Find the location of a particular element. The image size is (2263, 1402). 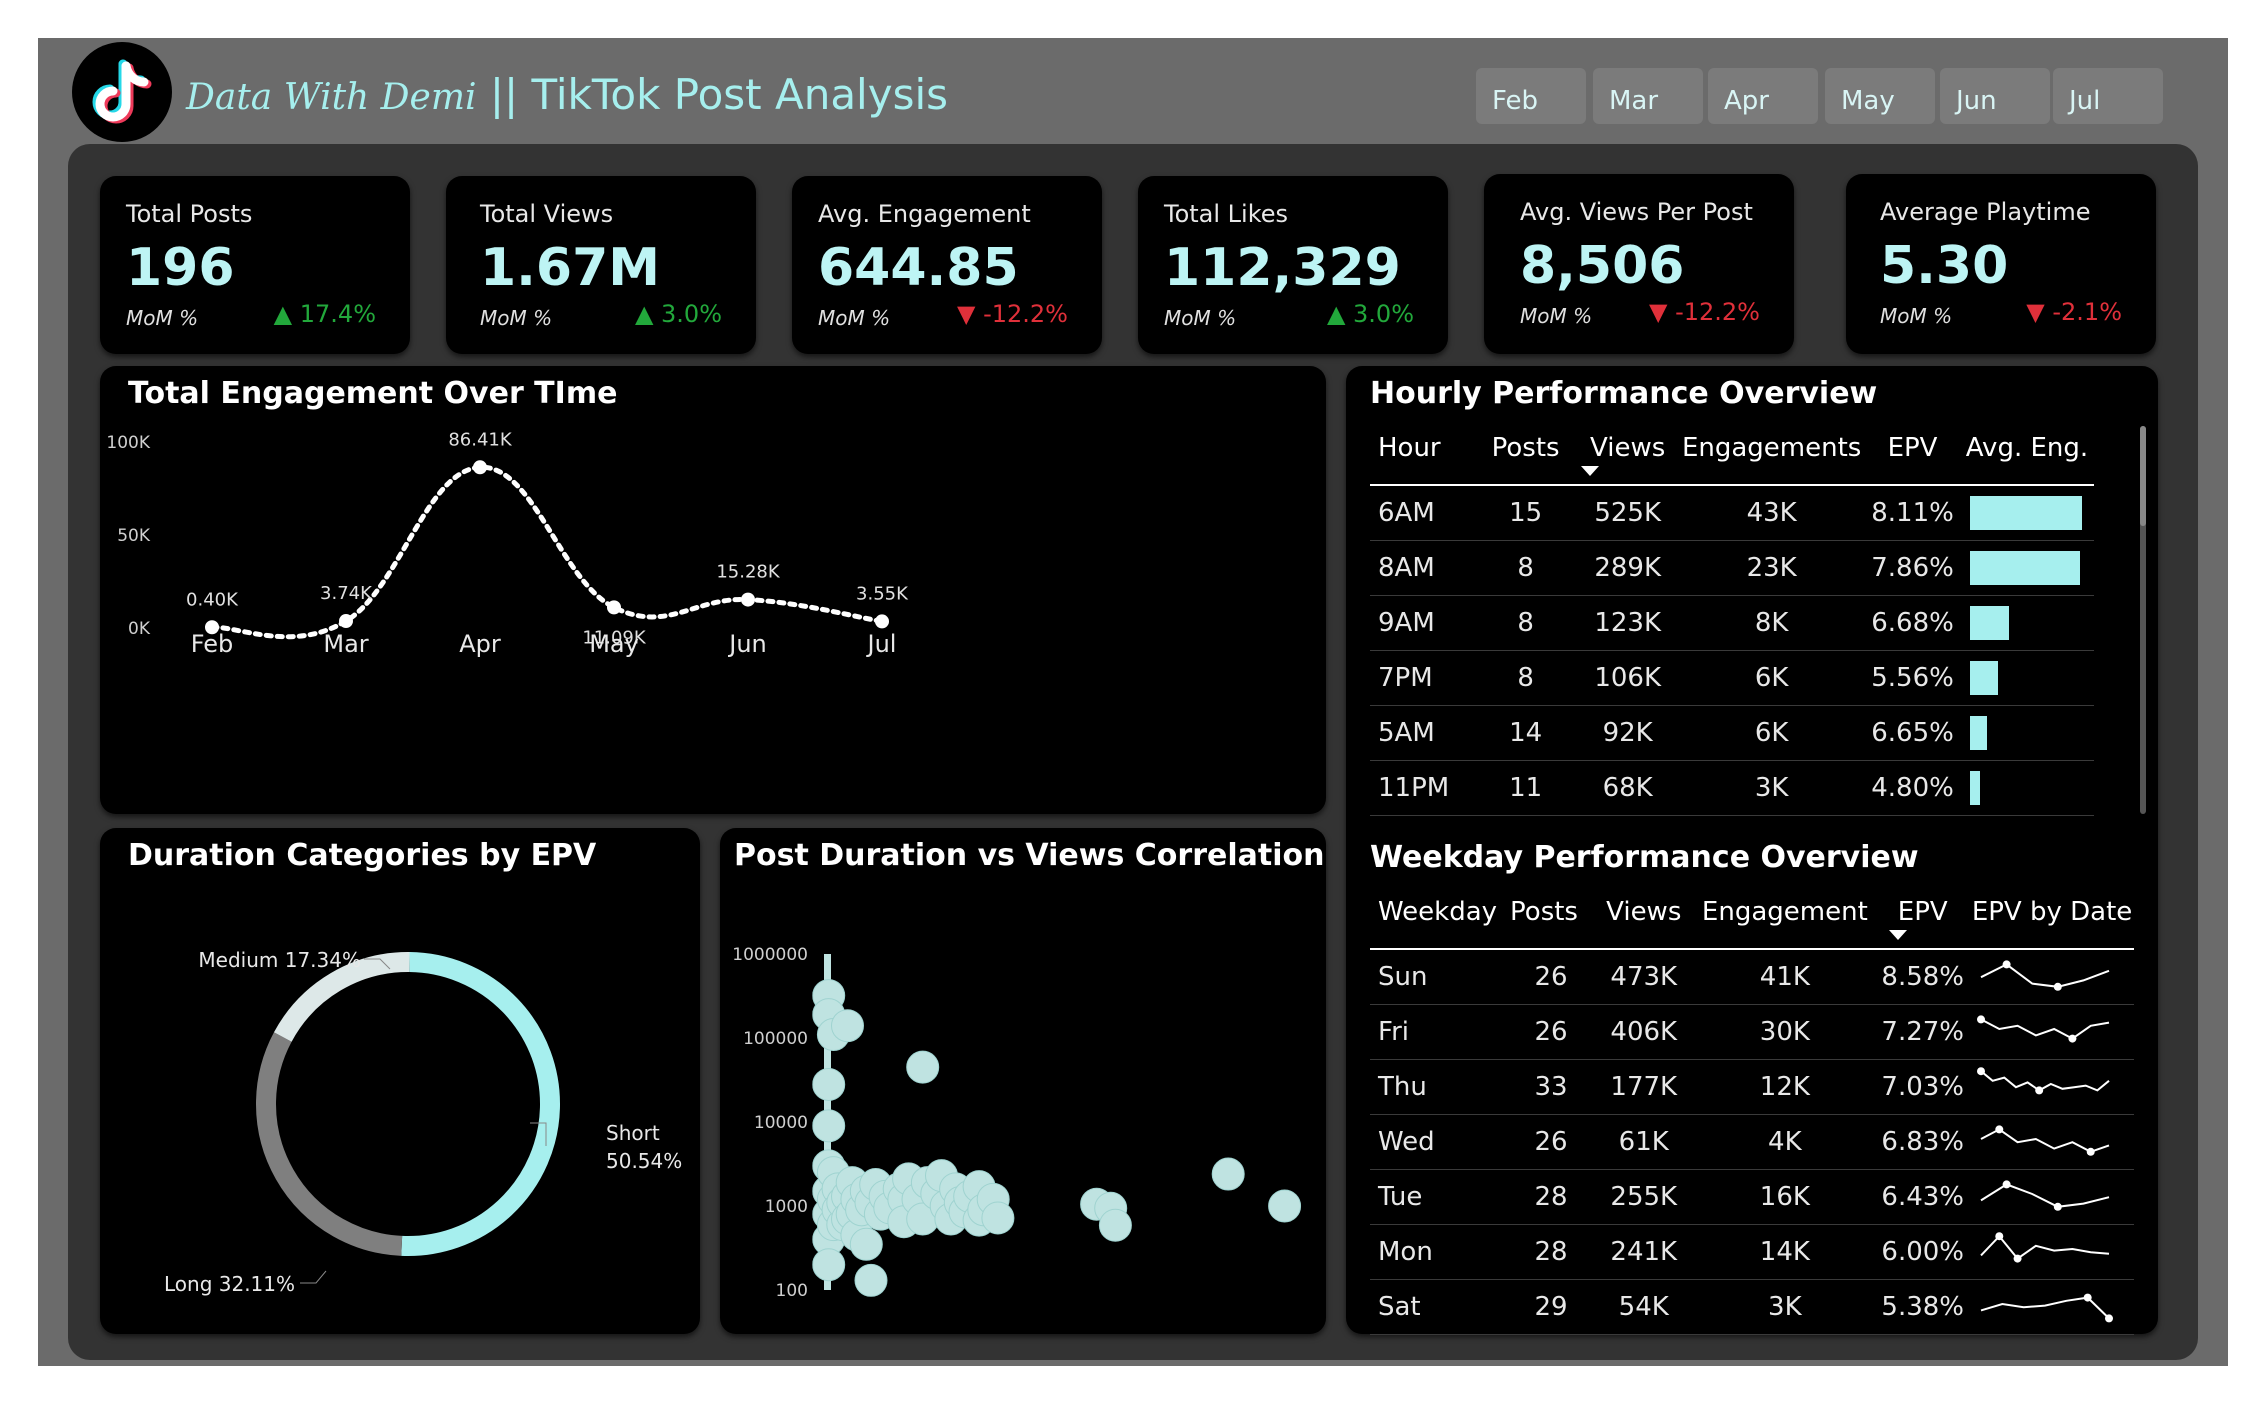

kpi-delta: ▼ -2.1% is located at coordinates (2074, 312).